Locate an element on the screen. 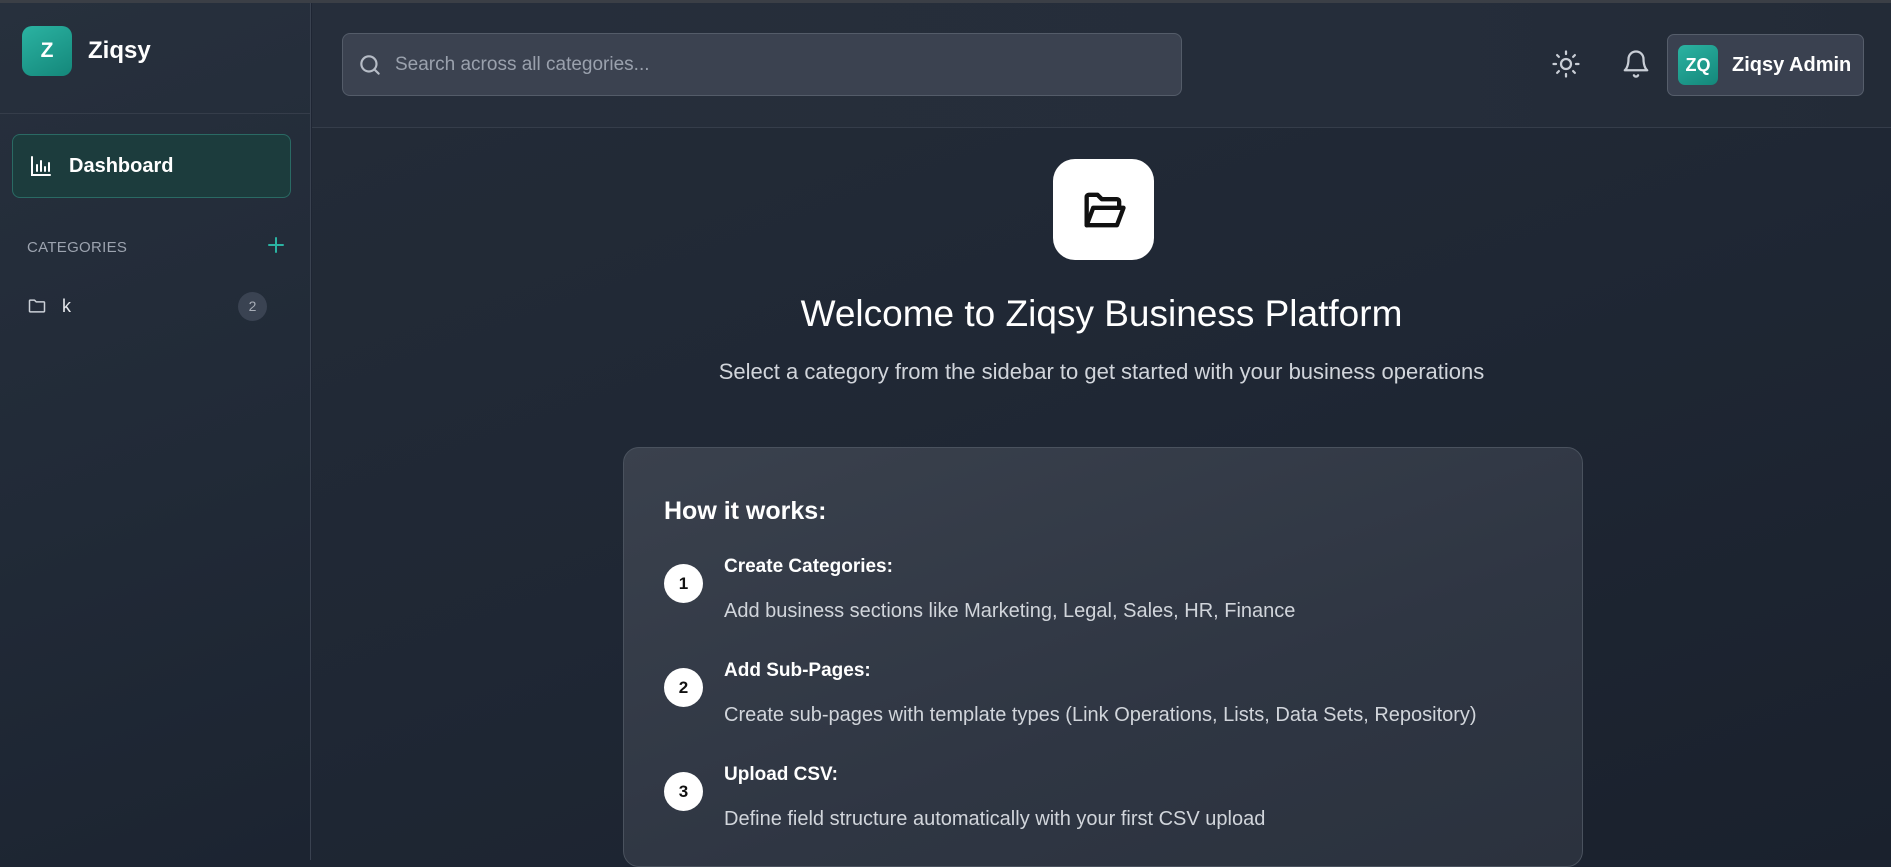 The height and width of the screenshot is (867, 1891). search-bar is located at coordinates (762, 64).